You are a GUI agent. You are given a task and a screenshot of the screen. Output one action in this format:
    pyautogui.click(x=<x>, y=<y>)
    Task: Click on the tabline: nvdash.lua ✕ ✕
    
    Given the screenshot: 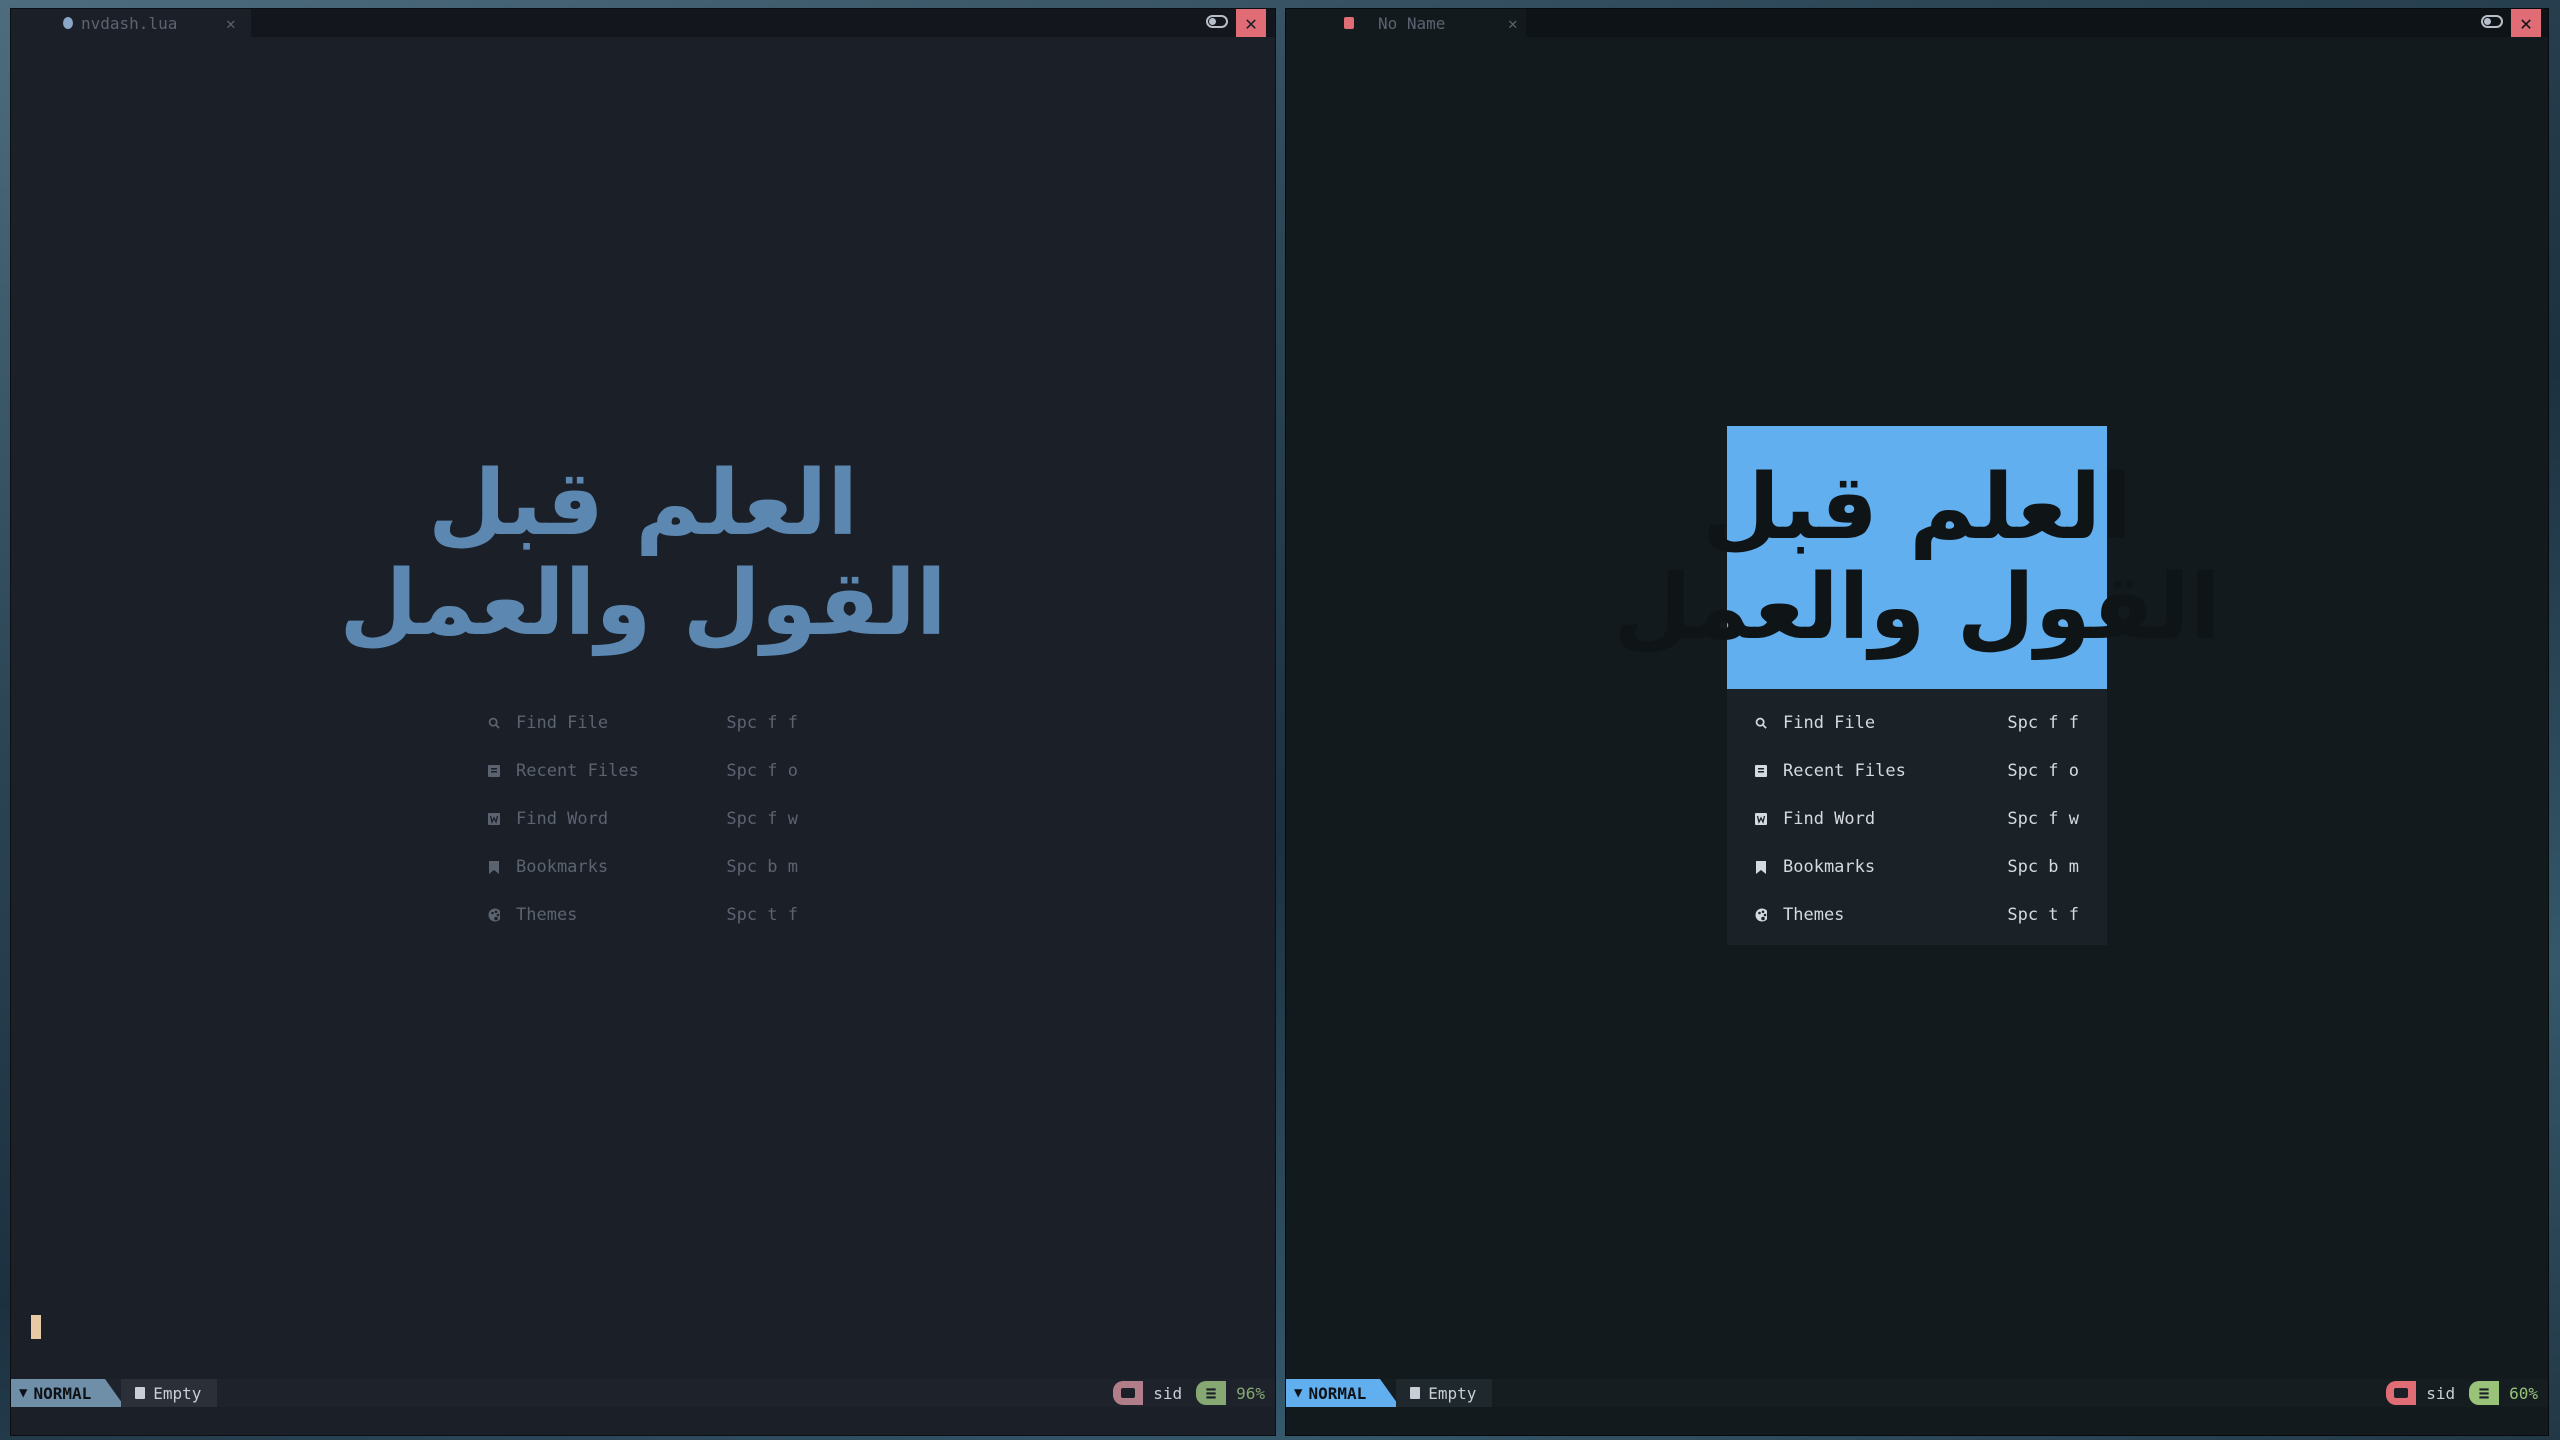 What is the action you would take?
    pyautogui.click(x=643, y=23)
    